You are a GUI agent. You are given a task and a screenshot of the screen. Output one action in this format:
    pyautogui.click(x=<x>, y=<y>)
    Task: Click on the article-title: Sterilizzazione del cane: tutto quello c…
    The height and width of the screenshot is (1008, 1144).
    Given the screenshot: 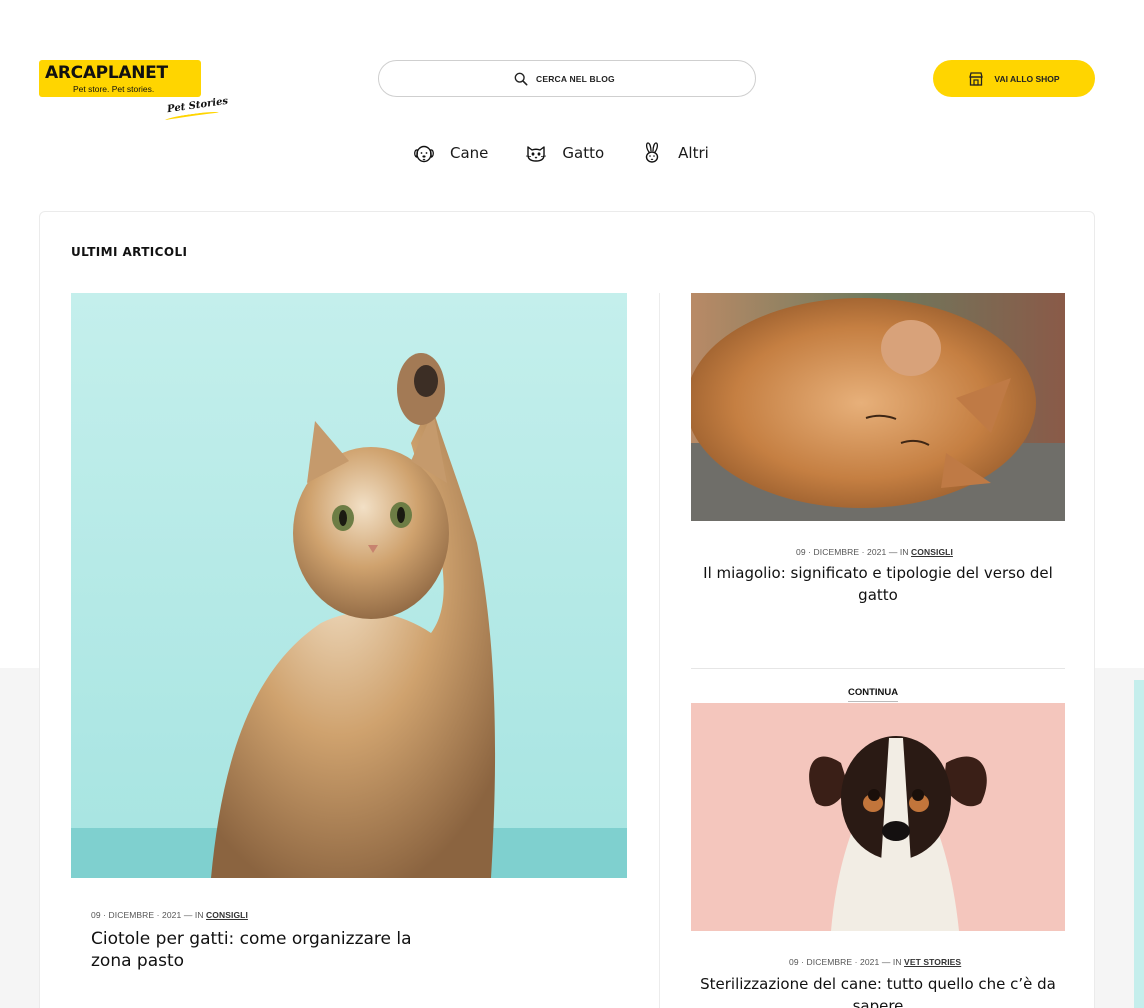 What is the action you would take?
    pyautogui.click(x=878, y=990)
    